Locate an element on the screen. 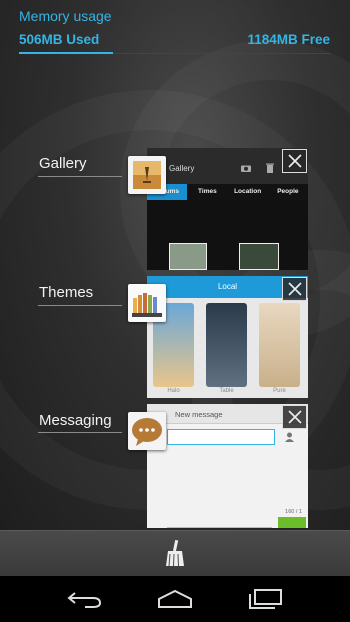  app-label-gallery: Gallery is located at coordinates (63, 163).